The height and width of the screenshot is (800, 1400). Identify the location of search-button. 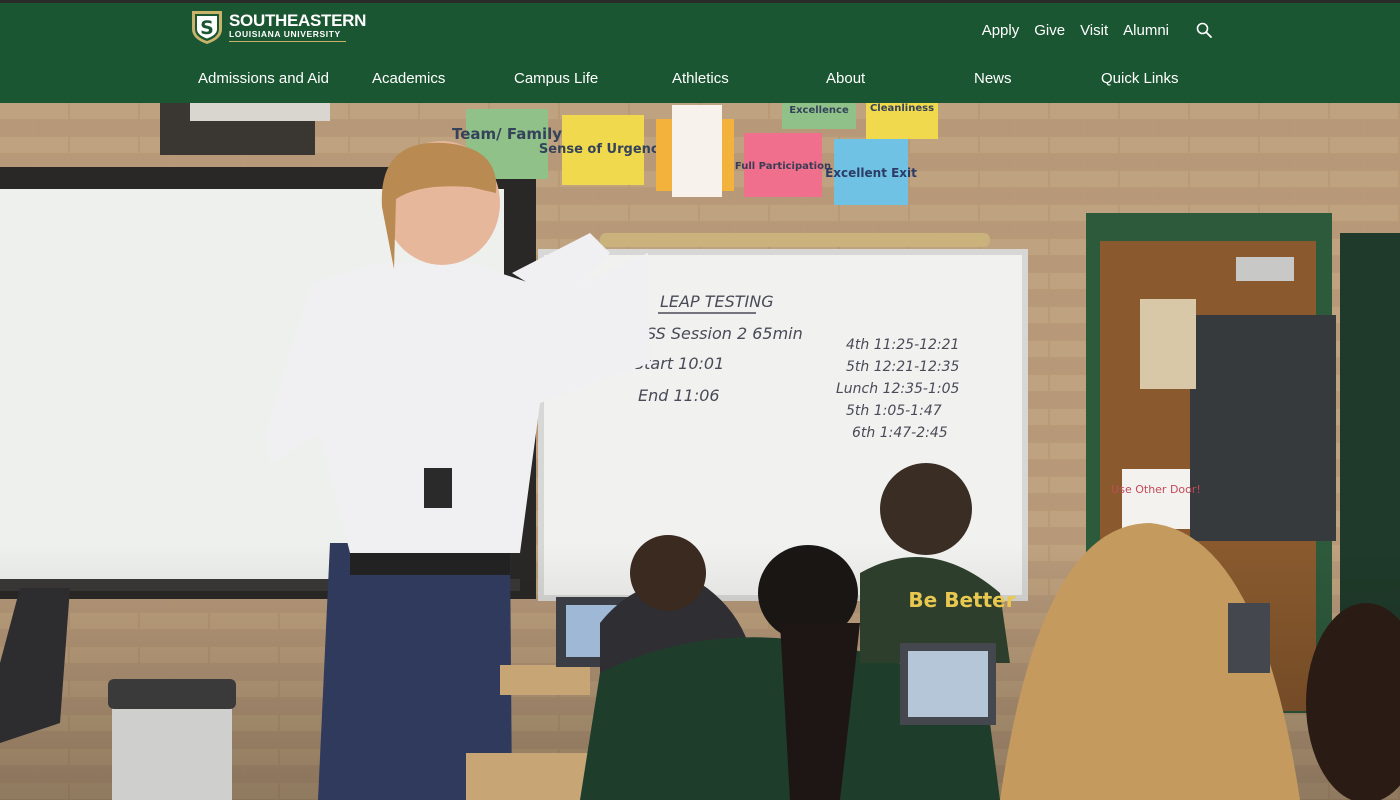
(1204, 30).